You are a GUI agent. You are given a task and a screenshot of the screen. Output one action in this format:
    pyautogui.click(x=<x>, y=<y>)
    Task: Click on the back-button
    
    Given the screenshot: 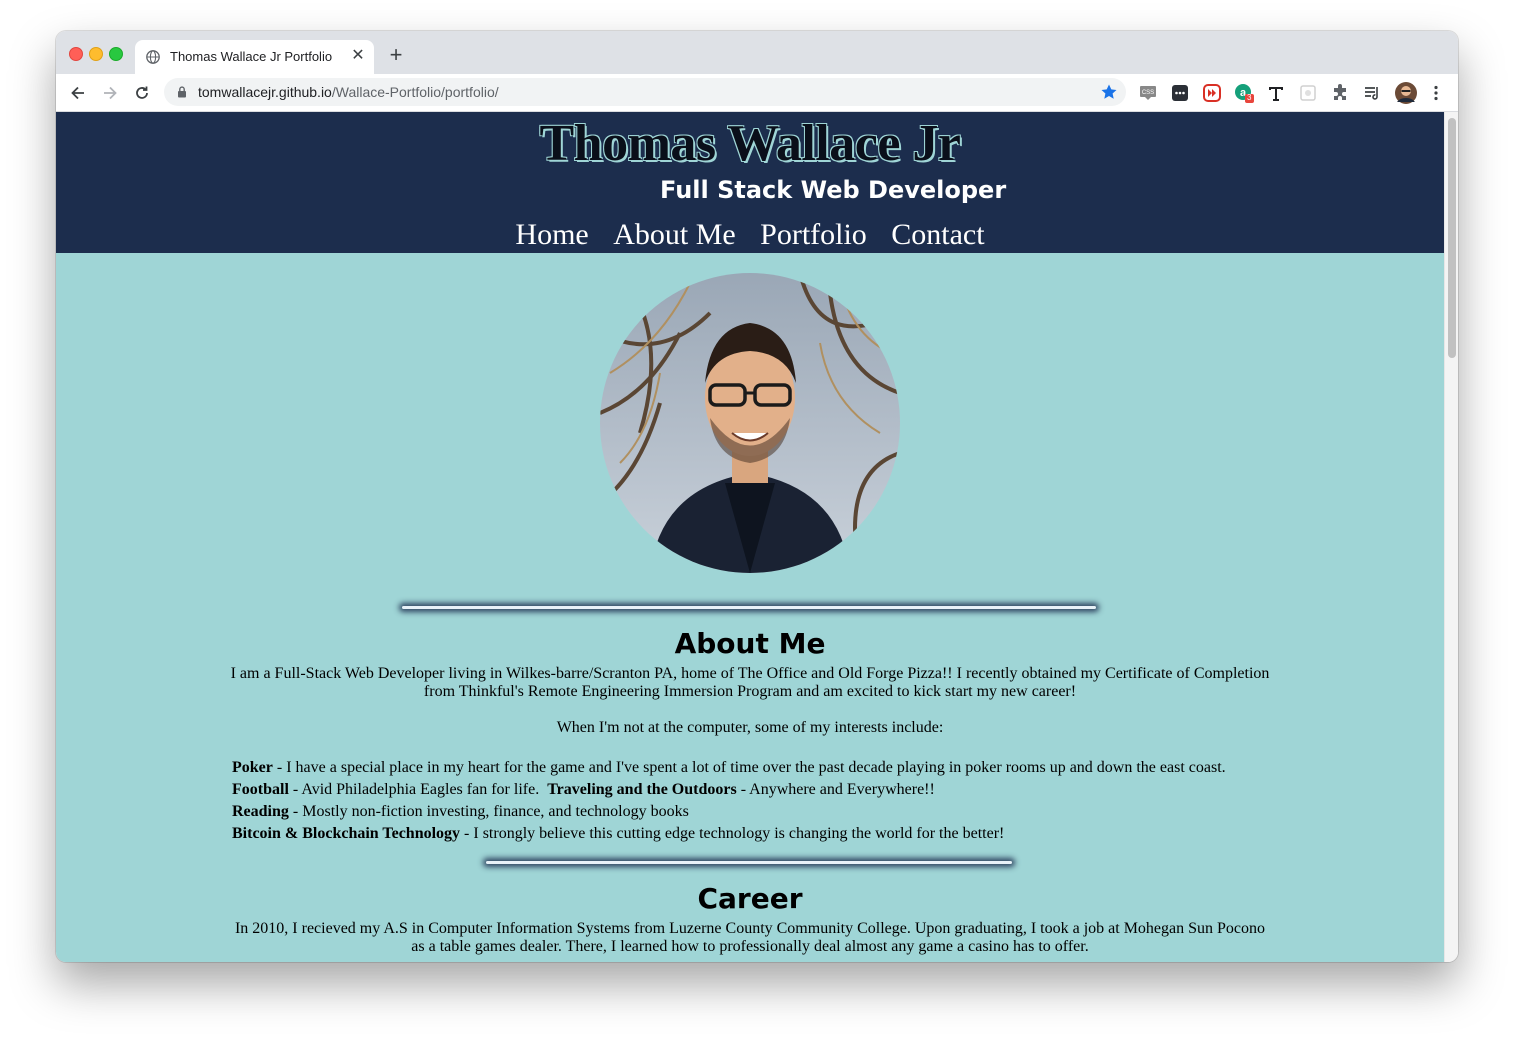 What is the action you would take?
    pyautogui.click(x=78, y=93)
    